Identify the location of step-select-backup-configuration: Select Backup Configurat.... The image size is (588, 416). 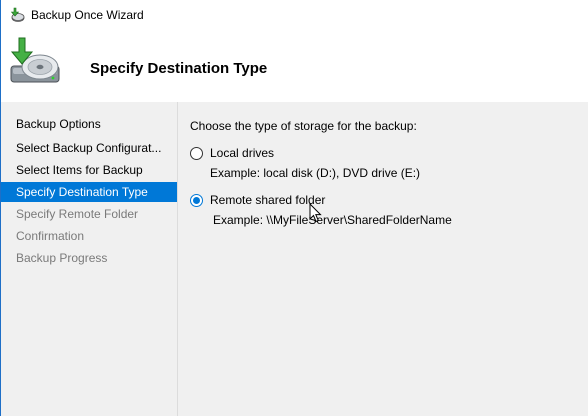
(89, 148).